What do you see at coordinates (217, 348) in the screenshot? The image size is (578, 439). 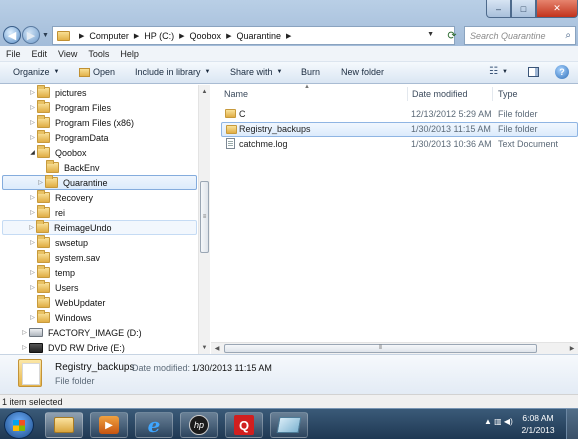 I see `scroll-left-arrow-icon: ◀` at bounding box center [217, 348].